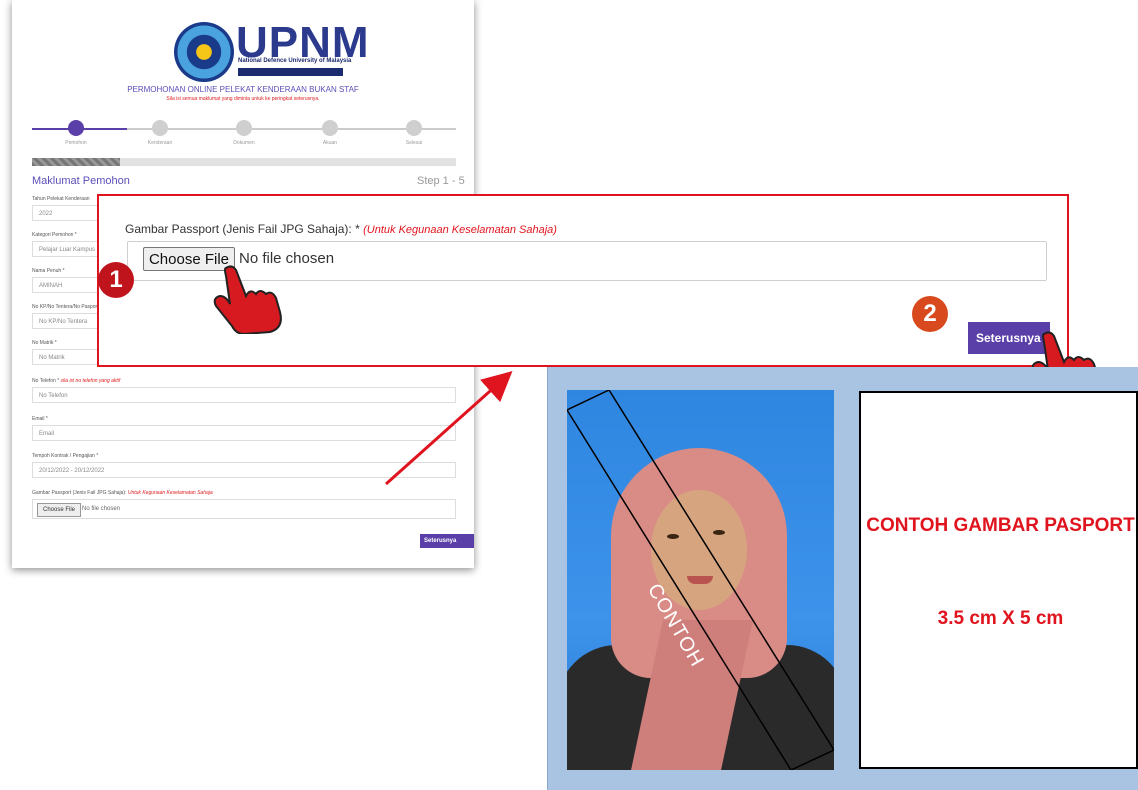 The height and width of the screenshot is (790, 1138). I want to click on step-badge-1: 1, so click(116, 280).